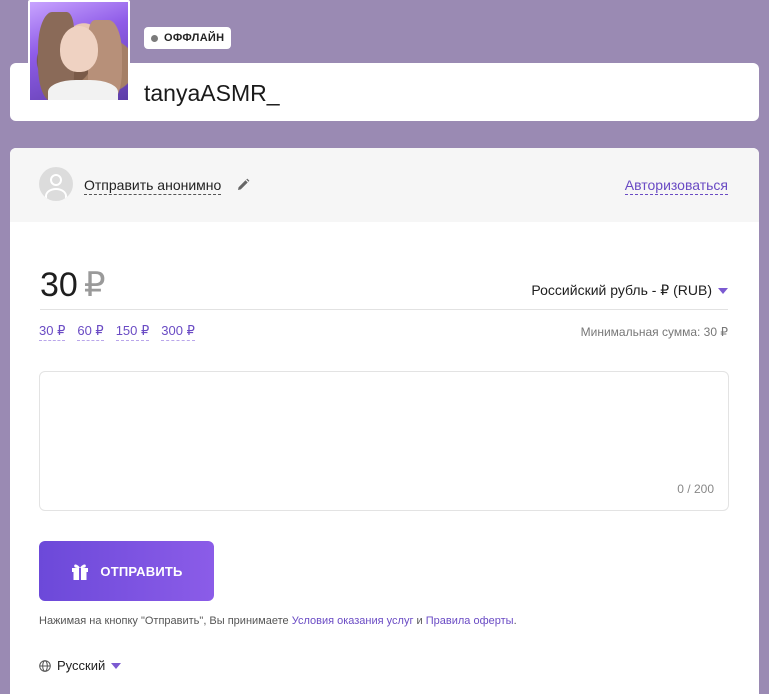 The height and width of the screenshot is (694, 769). Describe the element at coordinates (419, 621) in the screenshot. I see `terms-middle: и` at that location.